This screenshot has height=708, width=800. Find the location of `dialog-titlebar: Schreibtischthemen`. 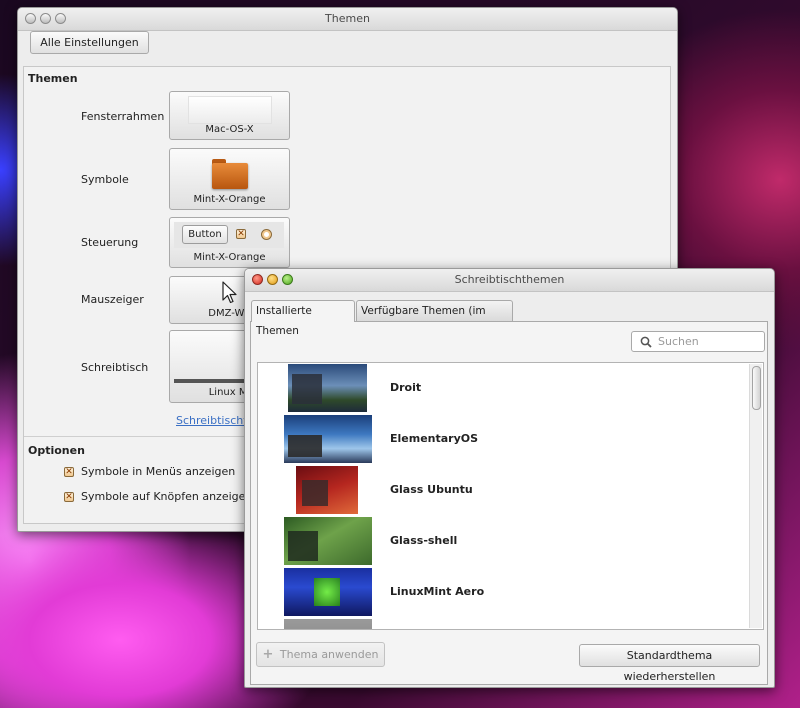

dialog-titlebar: Schreibtischthemen is located at coordinates (509, 280).